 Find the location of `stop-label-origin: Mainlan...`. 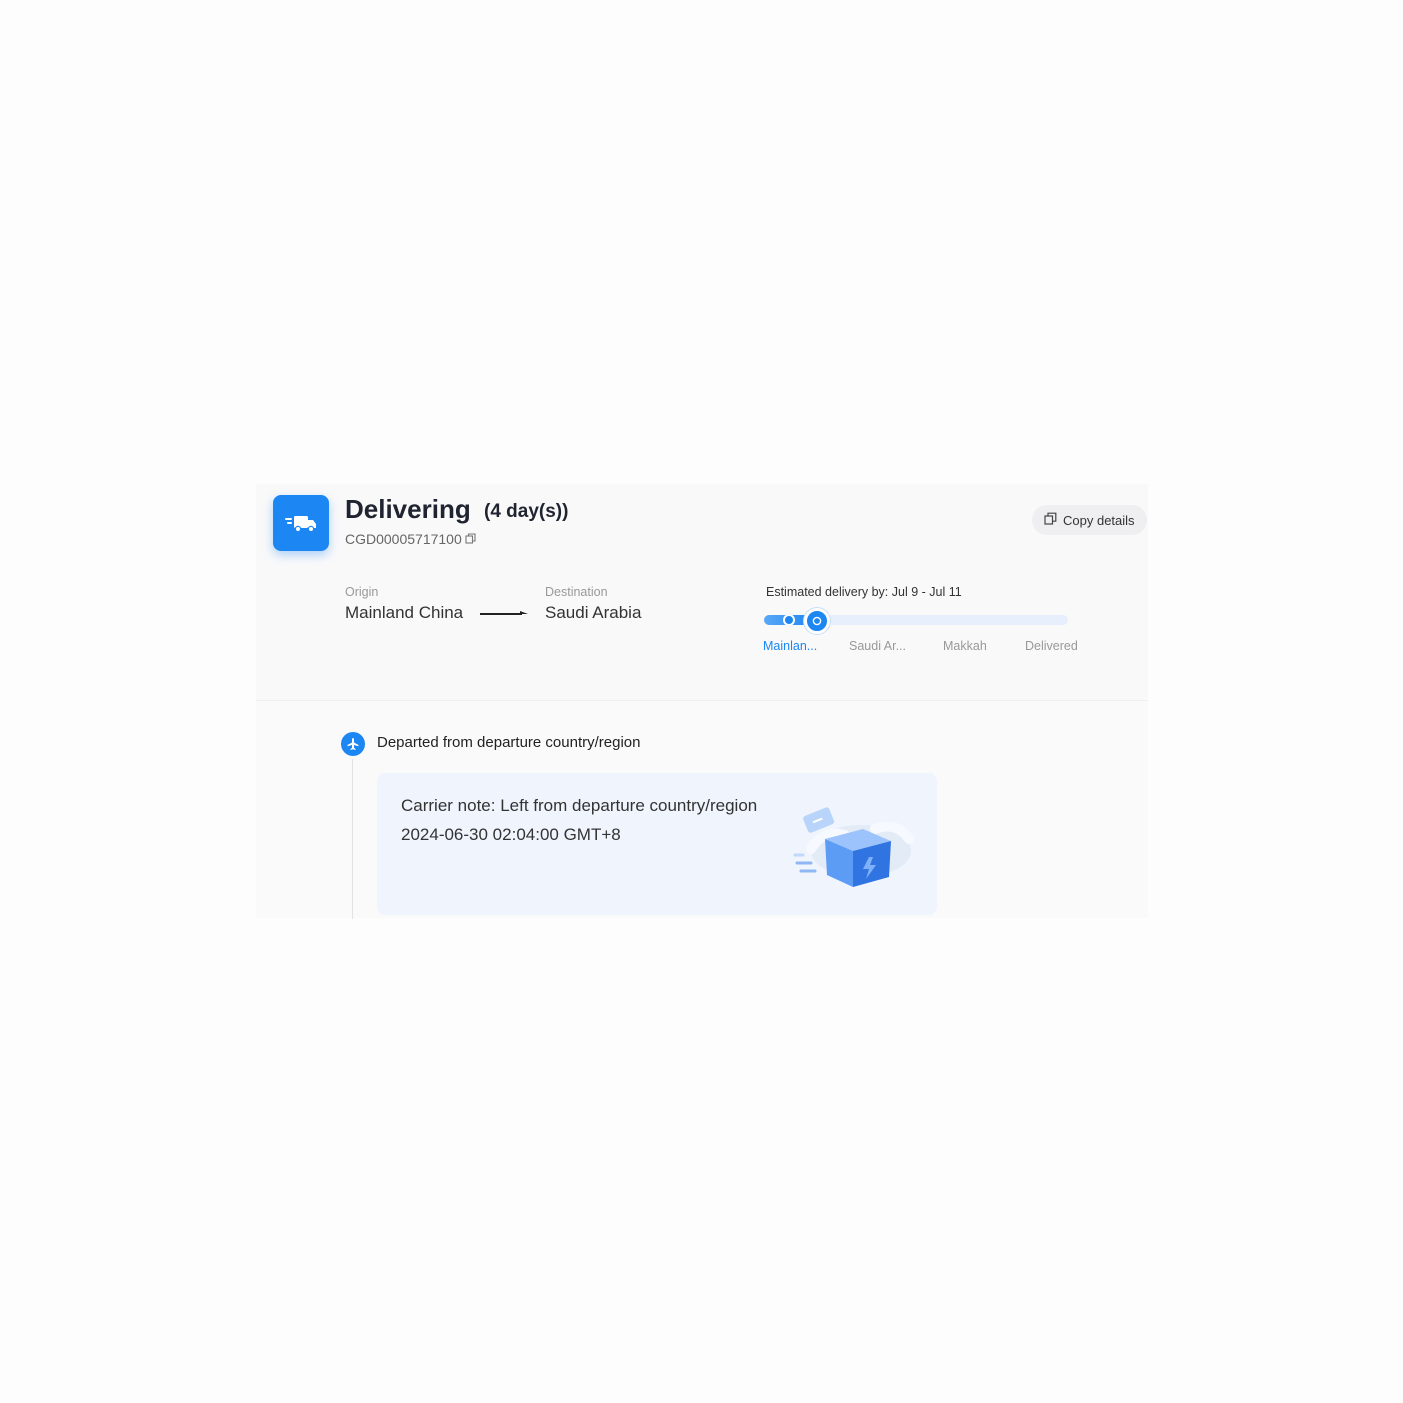

stop-label-origin: Mainlan... is located at coordinates (790, 646).